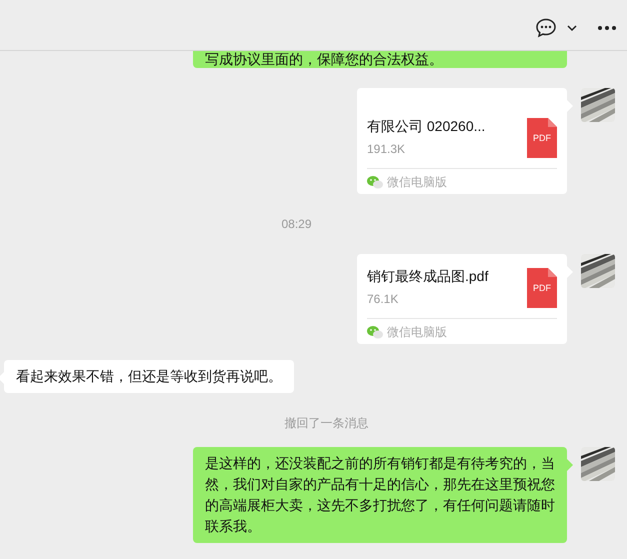 This screenshot has width=627, height=559. I want to click on file-name: 销钉最终成品图.pdf, so click(427, 276).